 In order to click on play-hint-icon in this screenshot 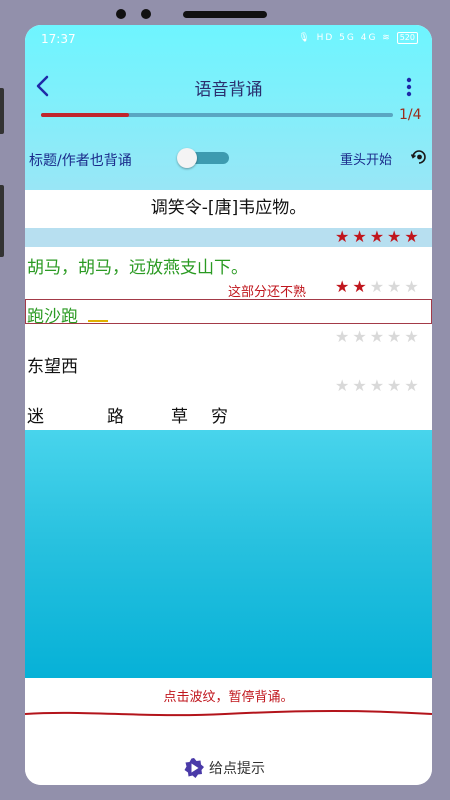, I will do `click(194, 768)`.